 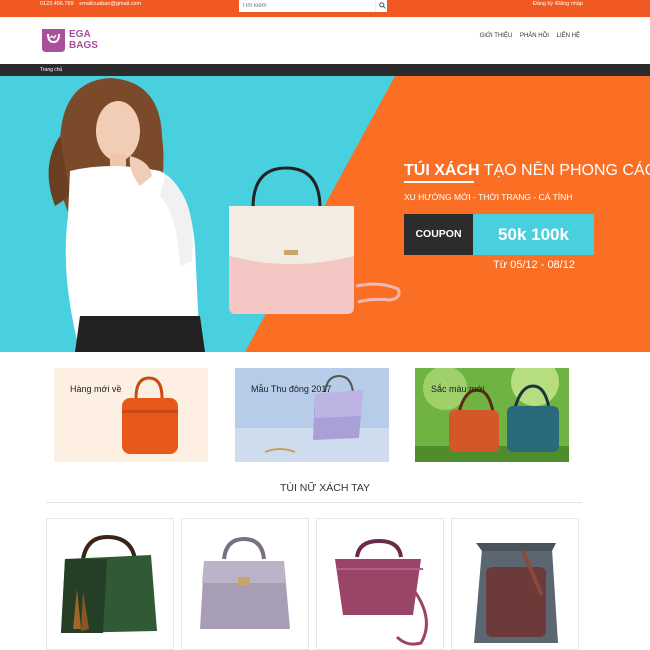 What do you see at coordinates (534, 36) in the screenshot?
I see `nav-item-feedback: PHẢN HỒI` at bounding box center [534, 36].